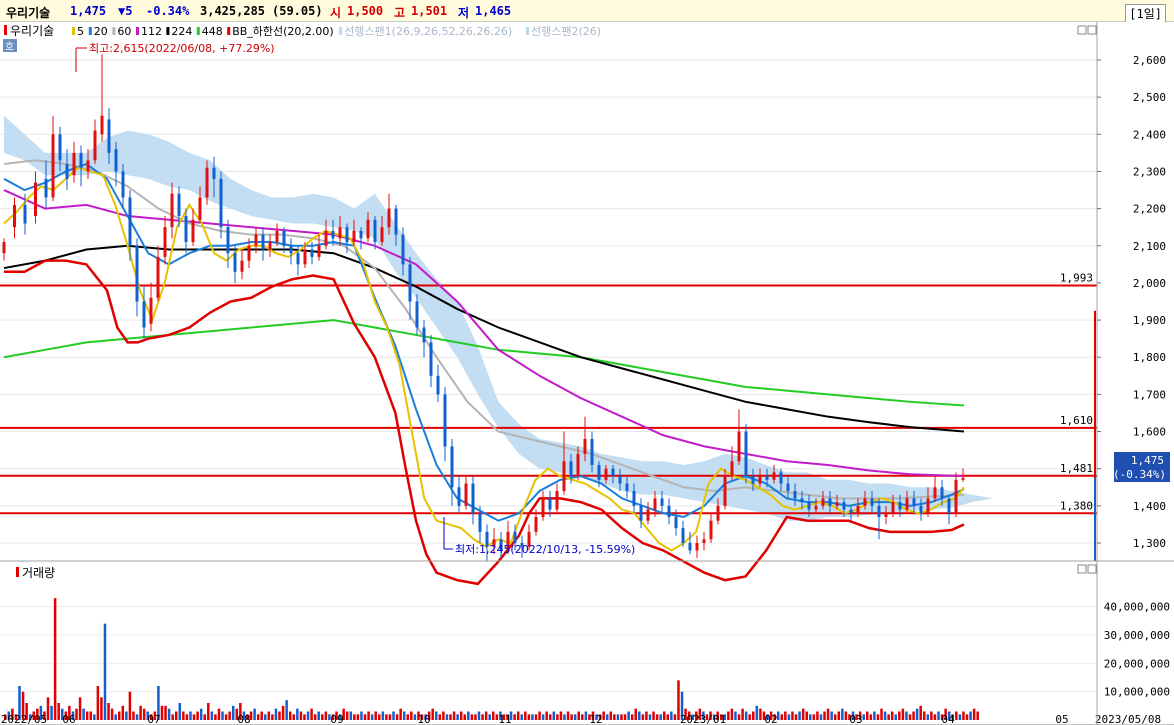 Image resolution: width=1174 pixels, height=725 pixels. Describe the element at coordinates (1061, 719) in the screenshot. I see `x-tick-label: 05` at that location.